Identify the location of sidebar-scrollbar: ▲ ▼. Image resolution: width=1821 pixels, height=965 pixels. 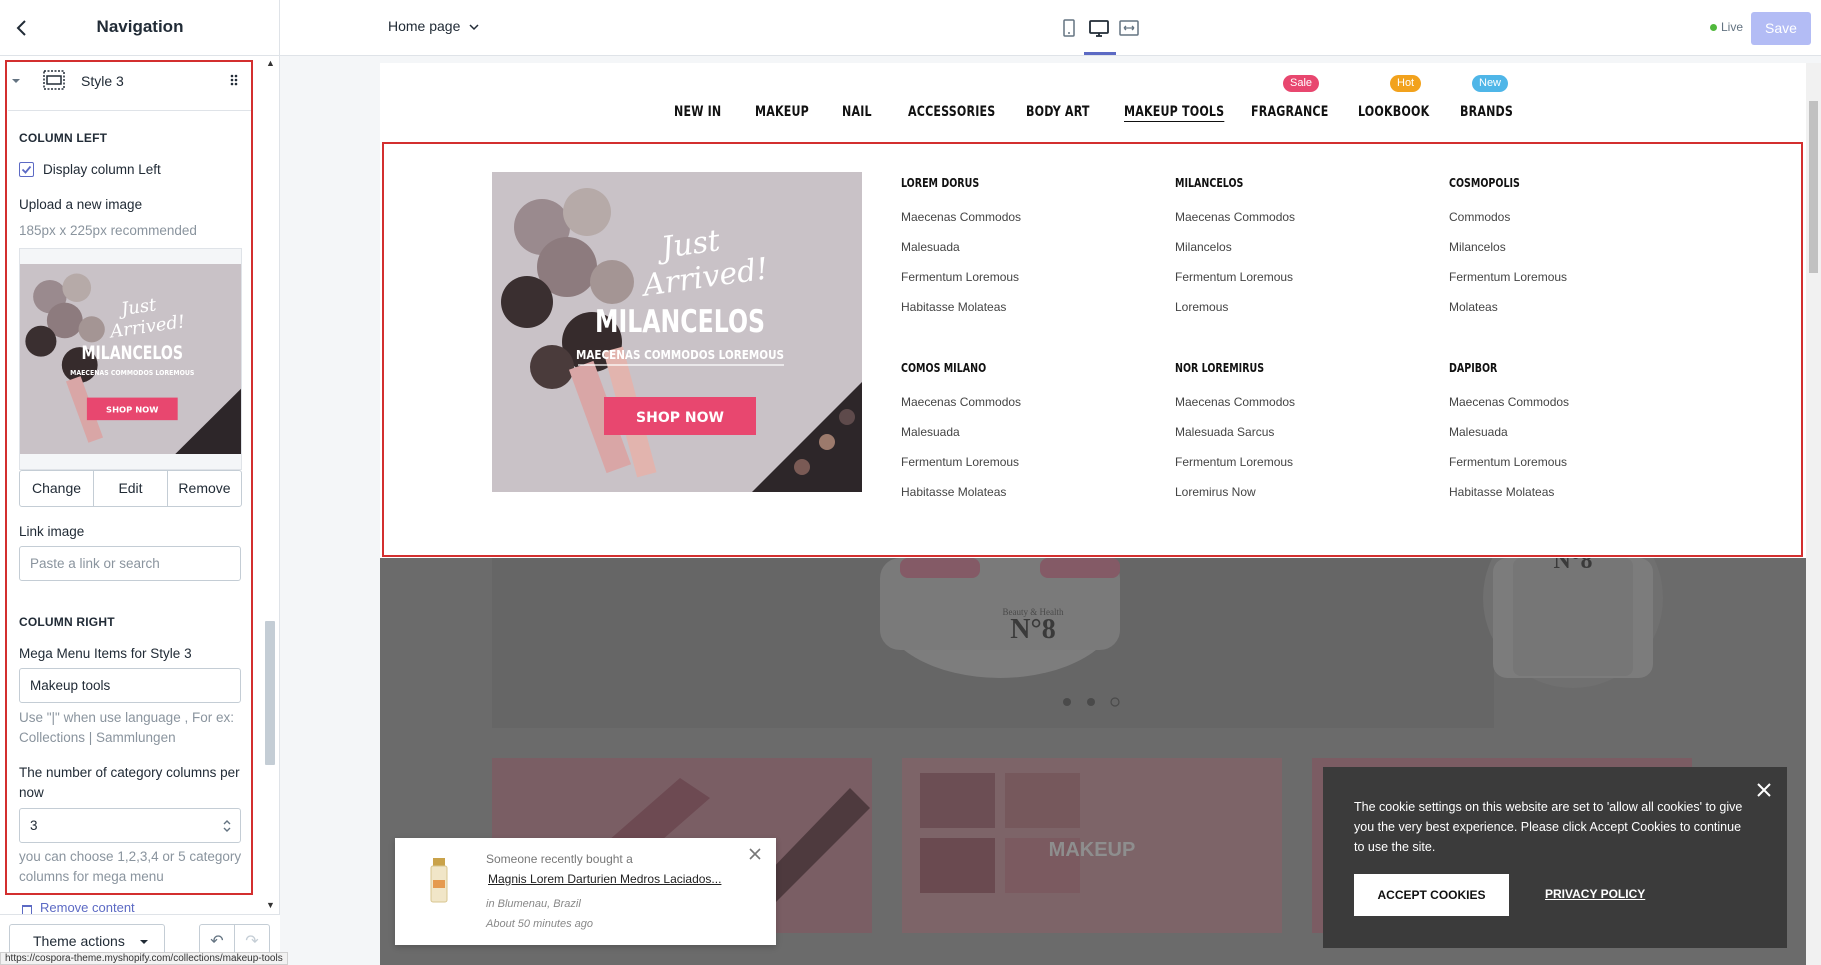
(271, 485).